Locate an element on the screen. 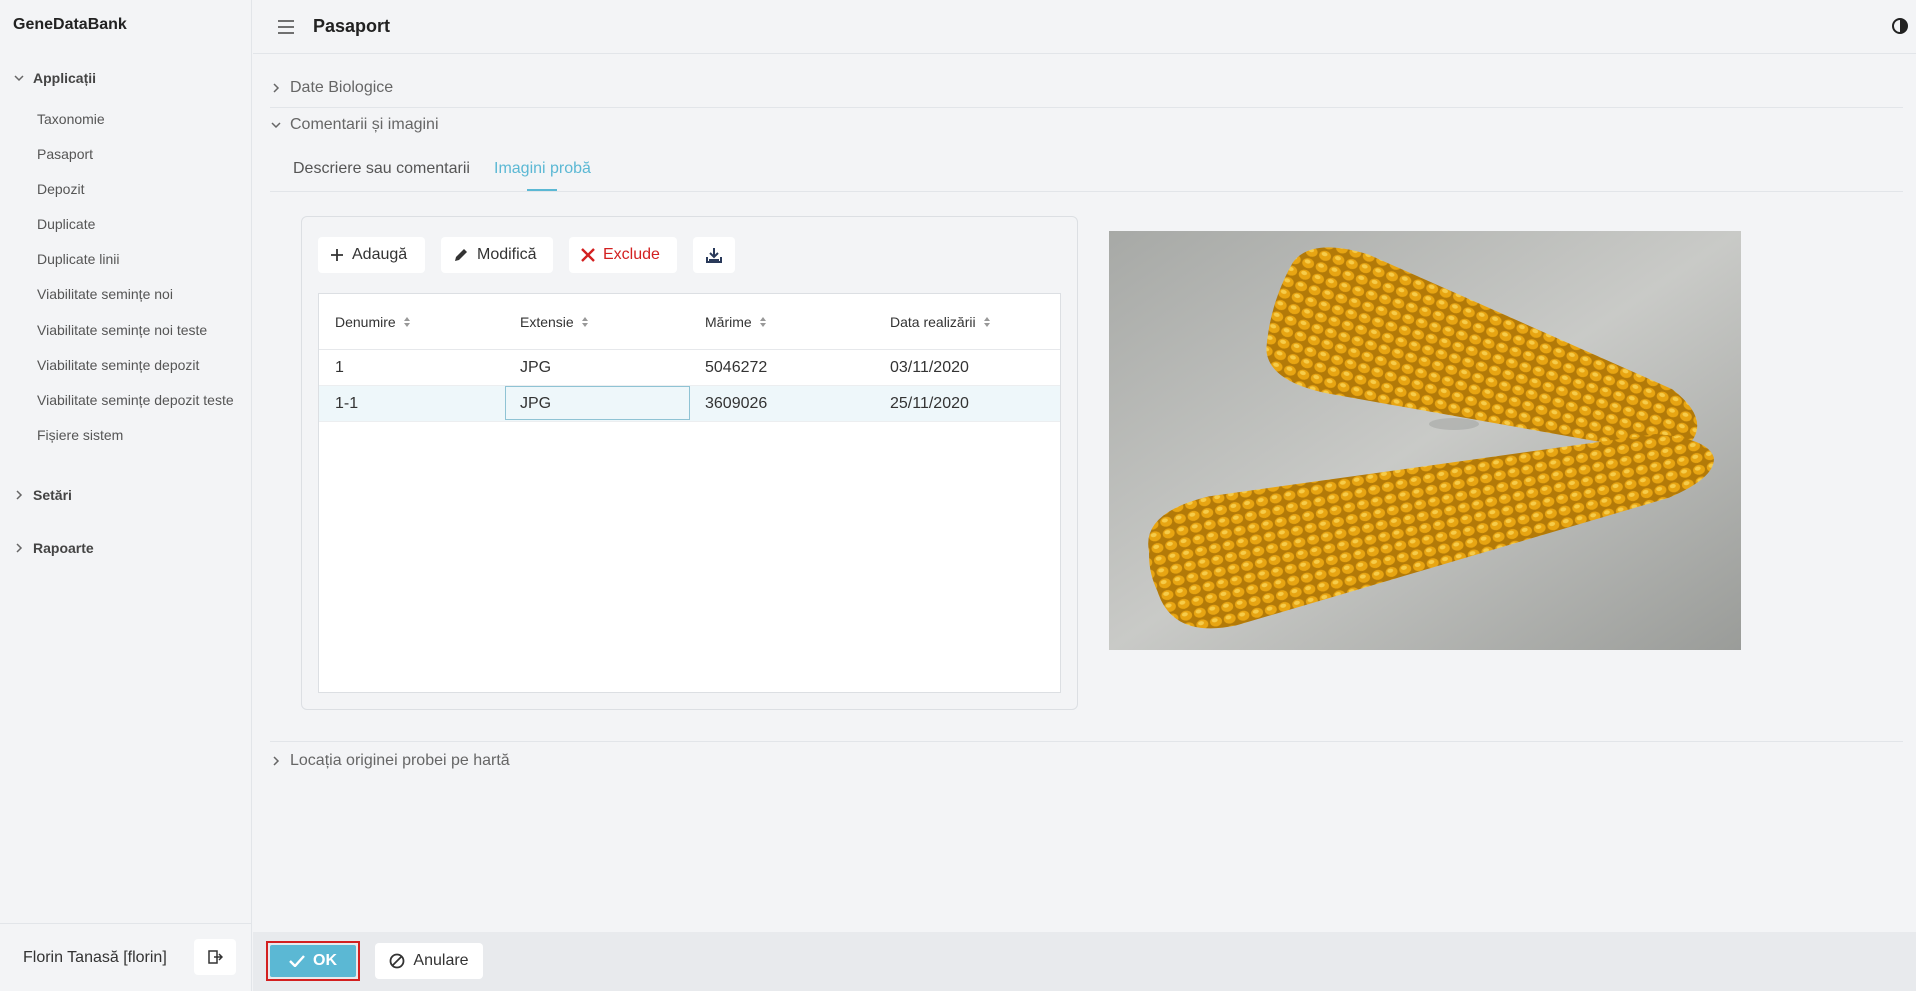  table-cell: 03/11/2020 is located at coordinates (929, 367).